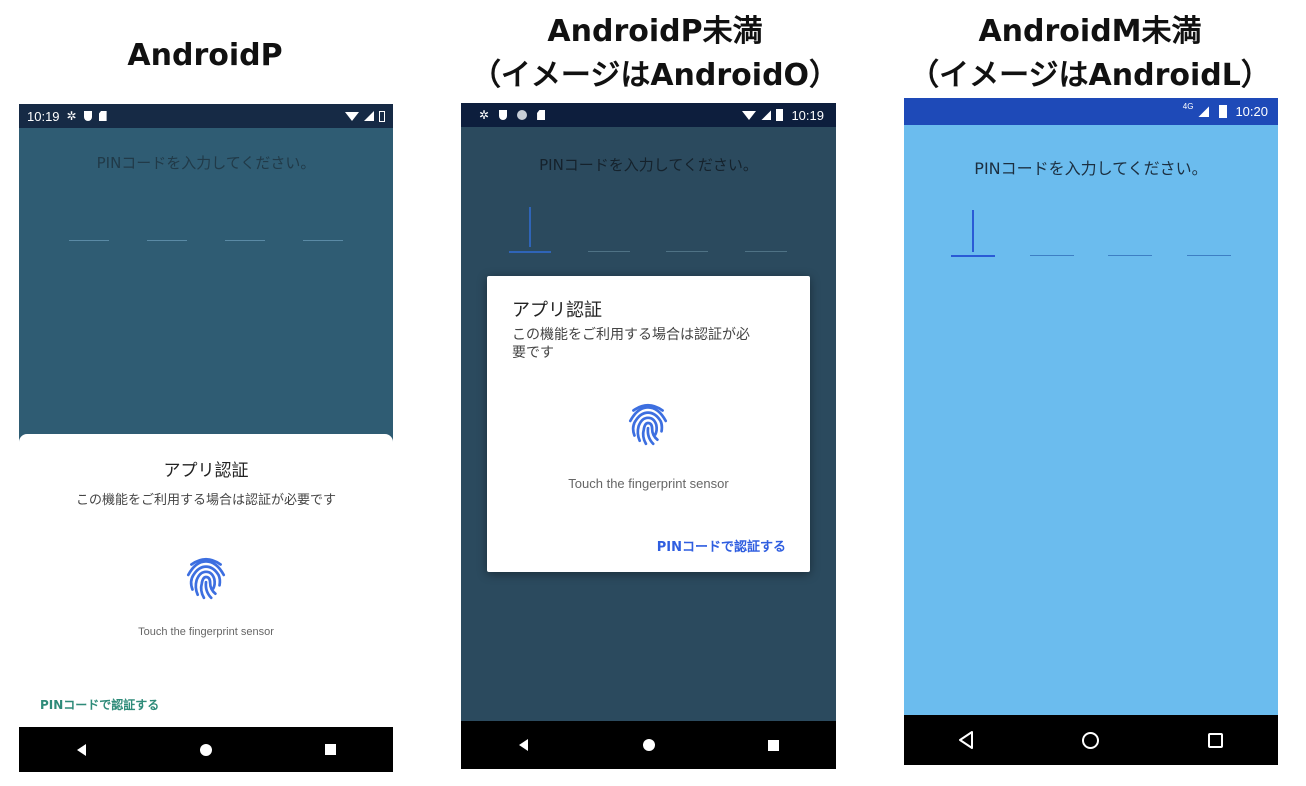 The image size is (1306, 786). I want to click on heading-android-o-line2: （イメージはAndroidO）, so click(655, 75).